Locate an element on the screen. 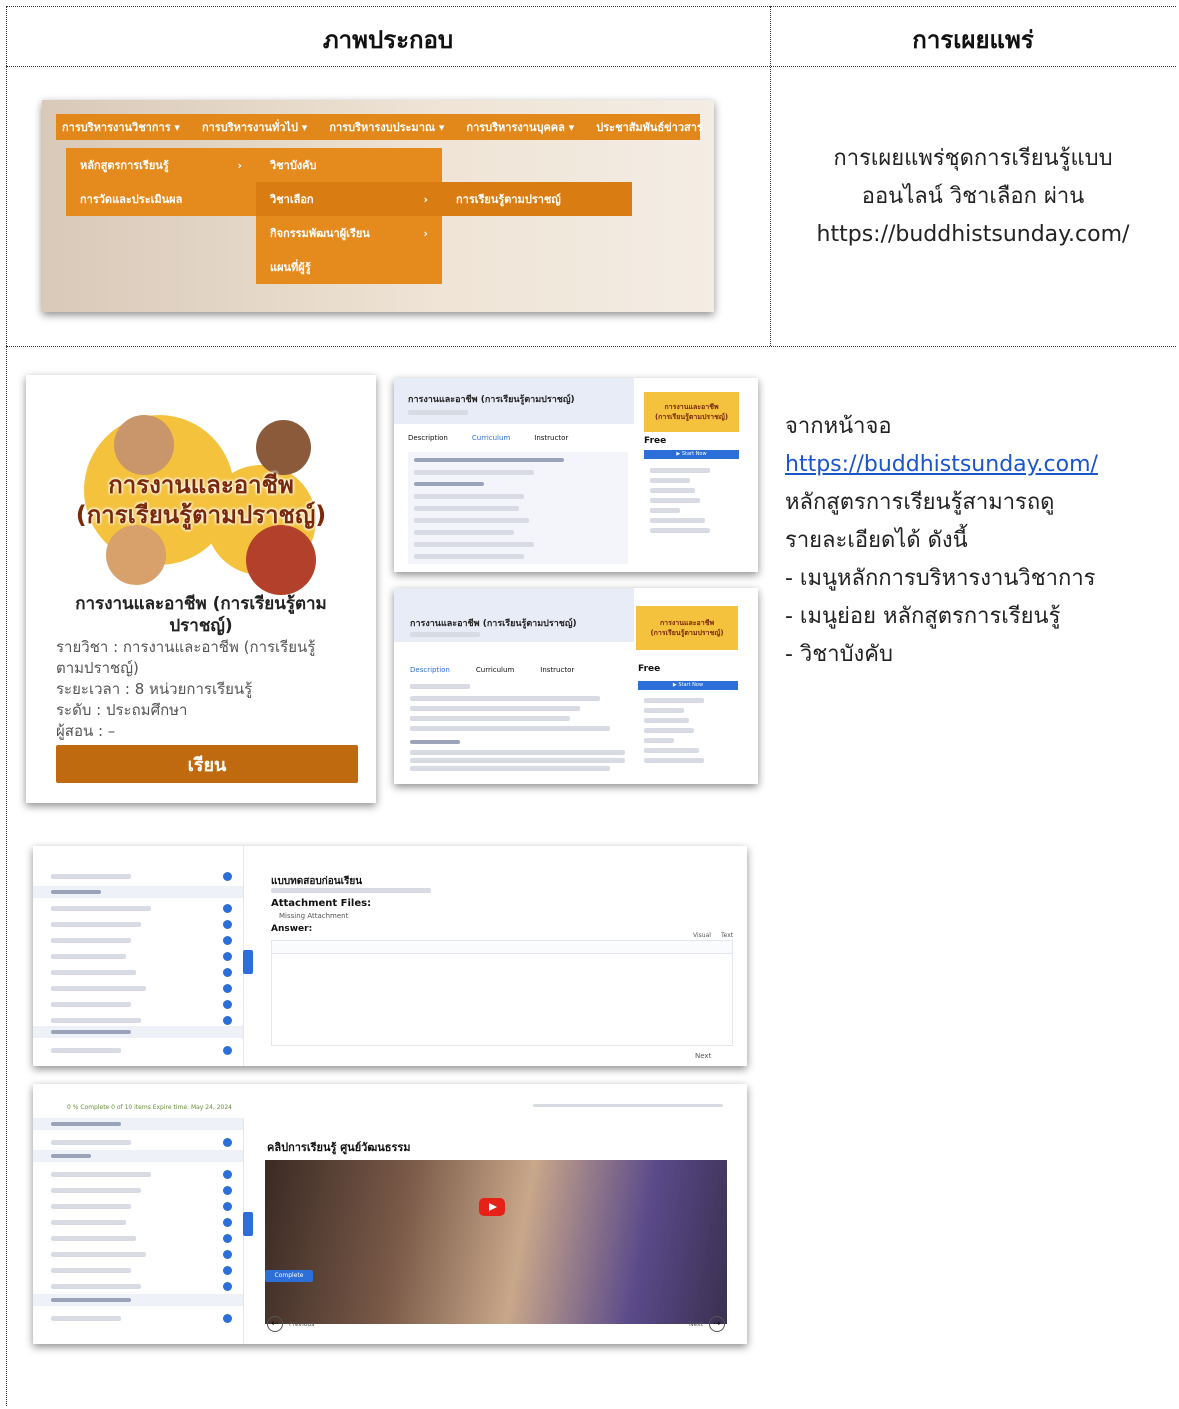 Image resolution: width=1179 pixels, height=1409 pixels. video-heading: คลิปการเรียนรู้ ศูนย์วัฒนธรรม is located at coordinates (339, 1147).